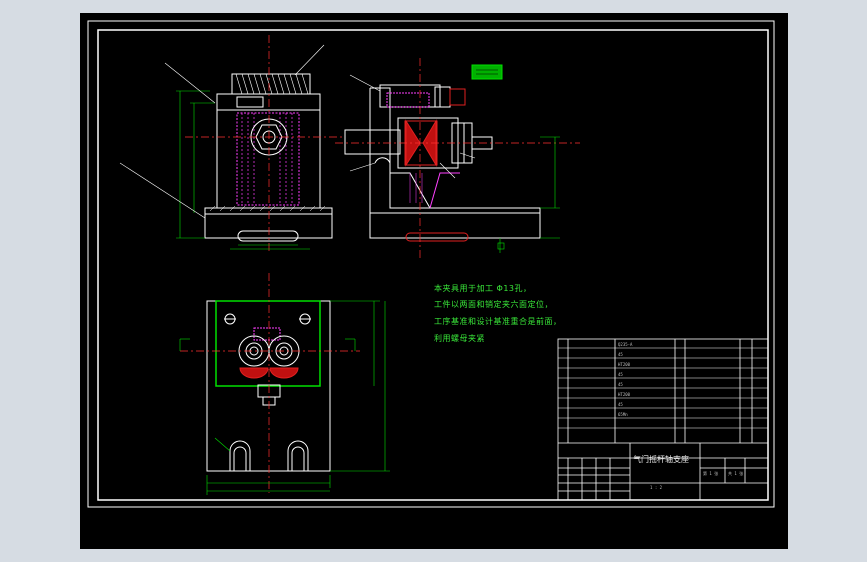 Image resolution: width=867 pixels, height=562 pixels. Describe the element at coordinates (483, 288) in the screenshot. I see `note-line-1: 本夹具用于加工 Φ13孔，` at that location.